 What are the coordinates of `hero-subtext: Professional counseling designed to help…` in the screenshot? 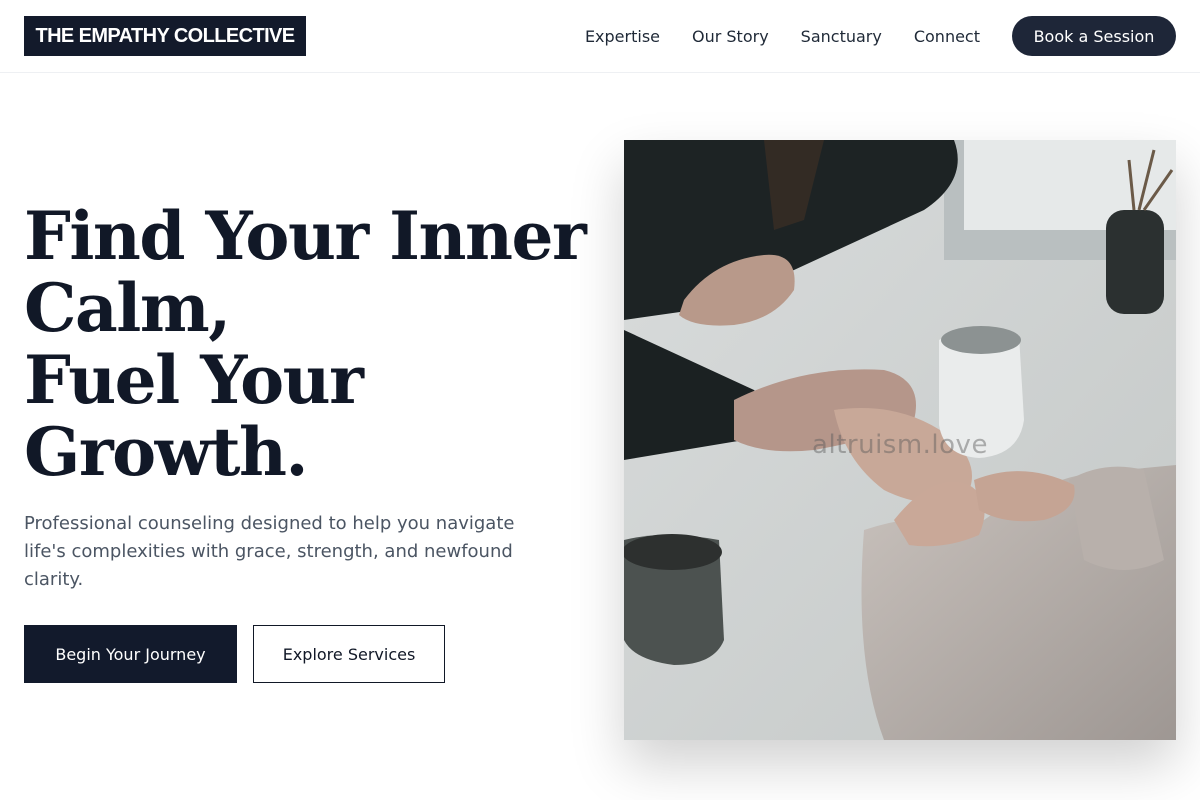 It's located at (269, 551).